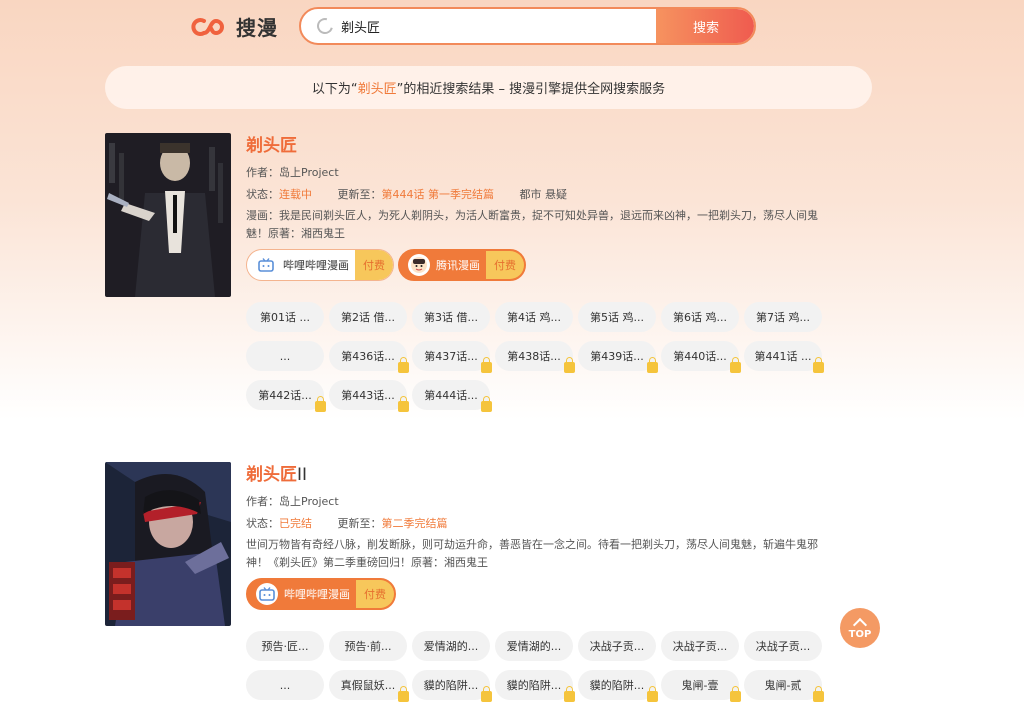 Image resolution: width=1024 pixels, height=714 pixels. I want to click on notice-suffix: ”的相近搜索结果 – 搜漫引擎提供全网搜索服务, so click(531, 89).